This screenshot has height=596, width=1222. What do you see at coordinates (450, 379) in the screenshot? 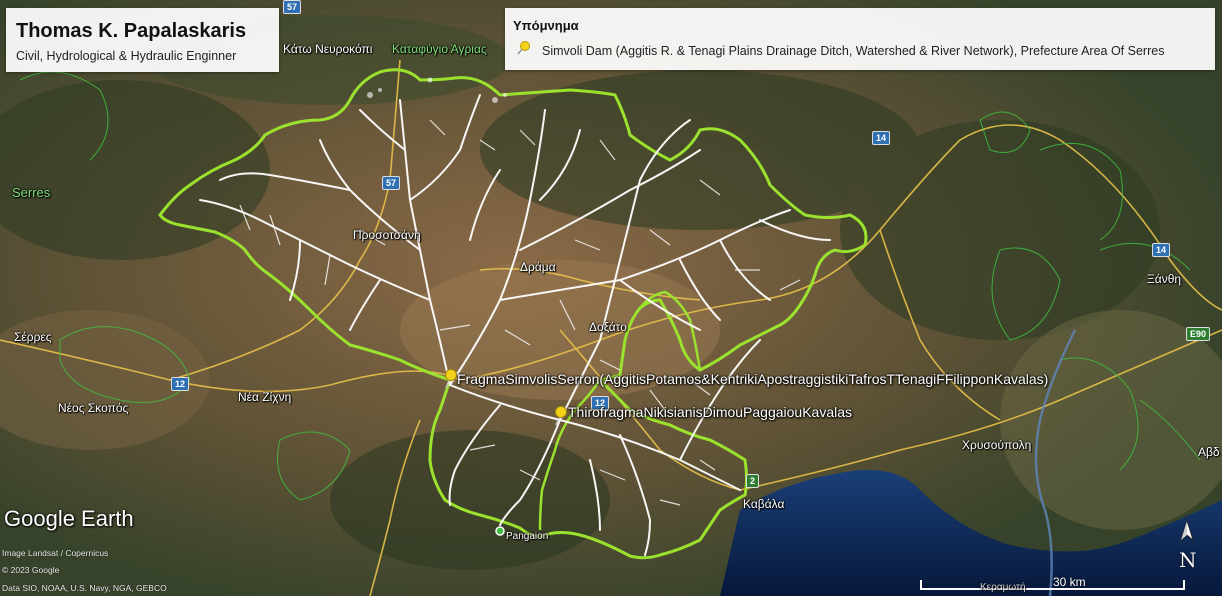
I see `dam-pushpin-icon` at bounding box center [450, 379].